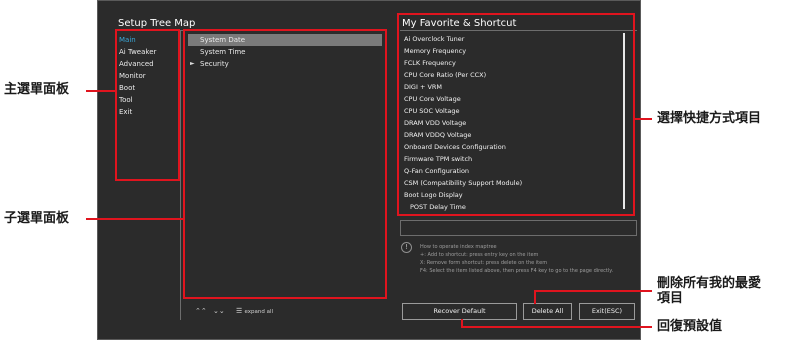  Describe the element at coordinates (518, 228) in the screenshot. I see `favorite-detail-box` at that location.